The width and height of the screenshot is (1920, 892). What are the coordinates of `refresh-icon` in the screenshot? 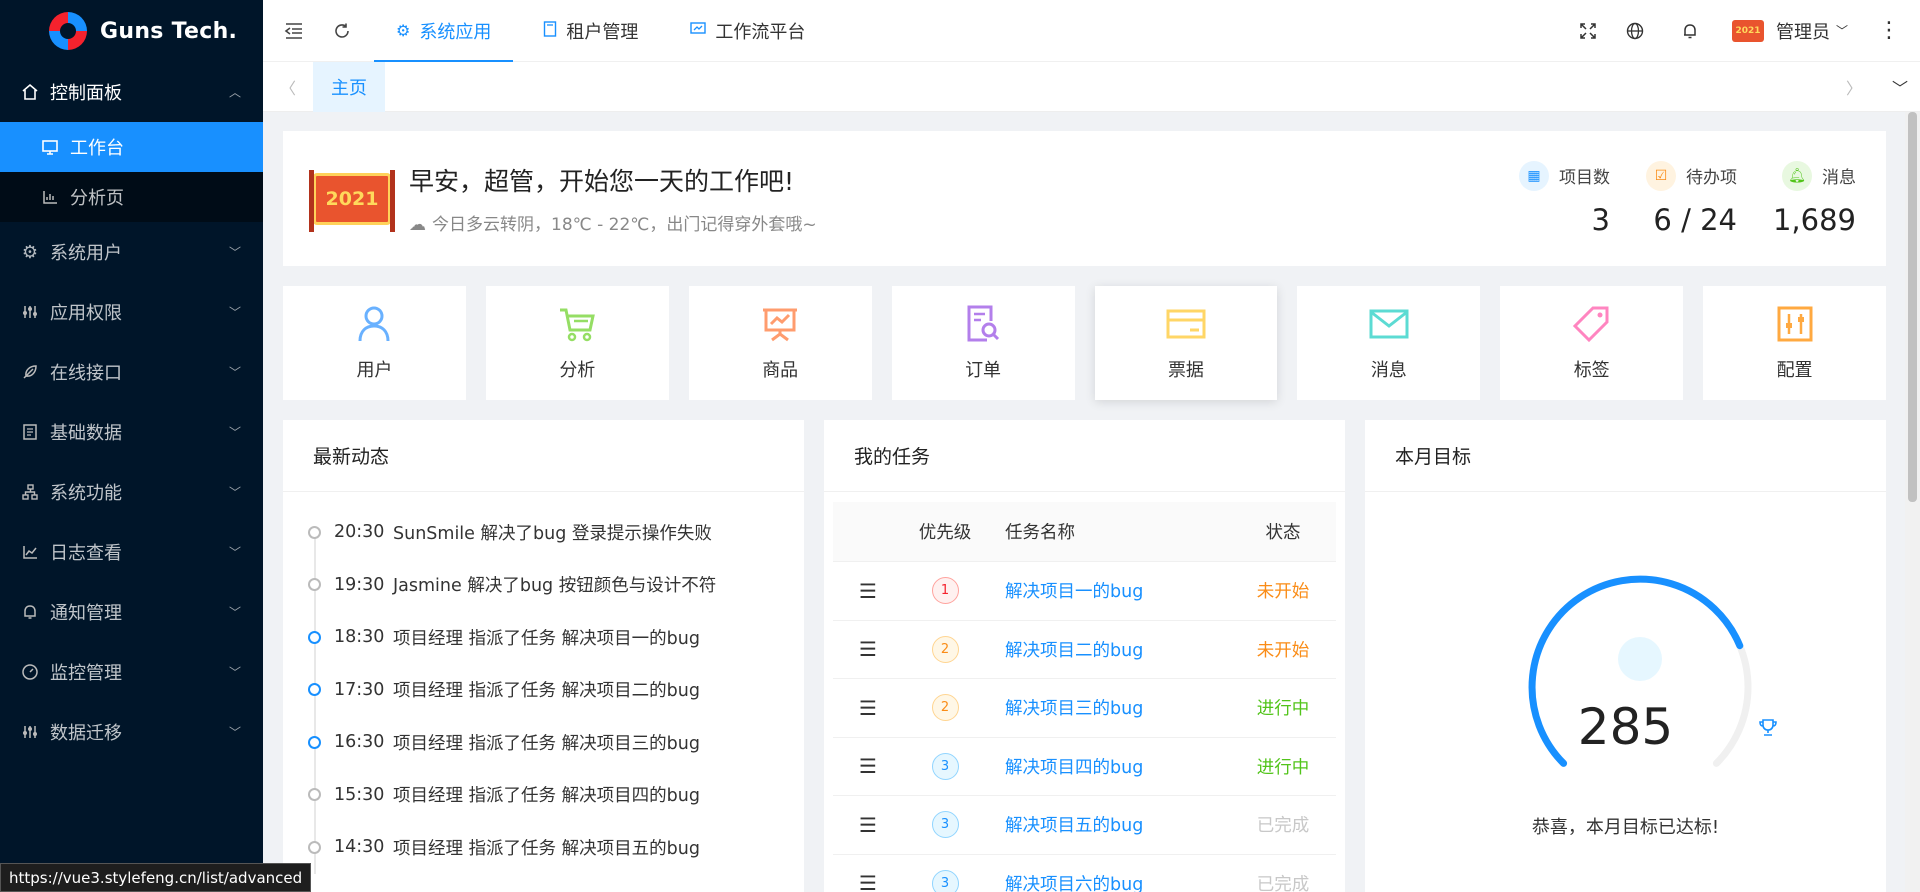 It's located at (342, 31).